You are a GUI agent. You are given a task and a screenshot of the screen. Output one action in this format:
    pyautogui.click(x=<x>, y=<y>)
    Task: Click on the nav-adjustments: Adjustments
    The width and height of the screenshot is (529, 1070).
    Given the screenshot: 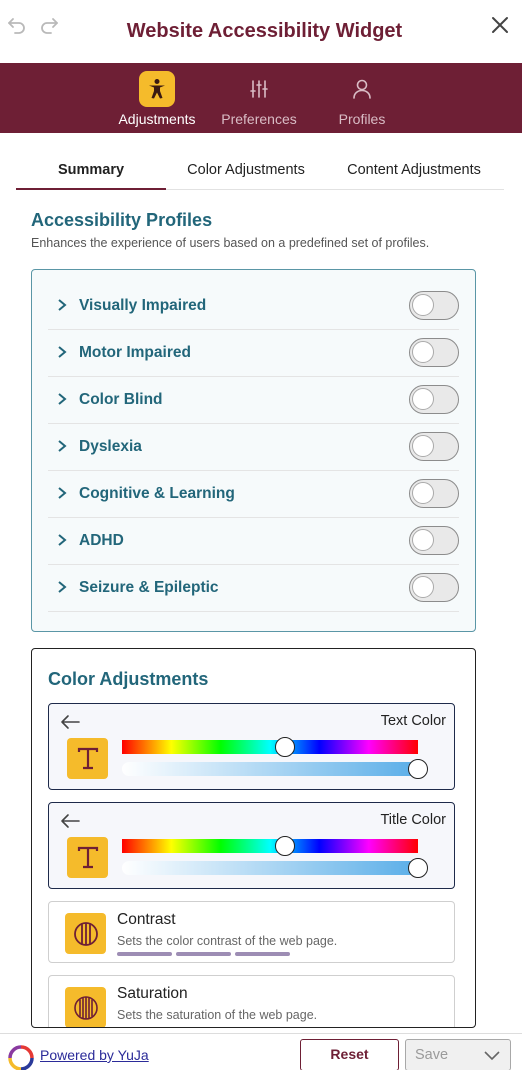 What is the action you would take?
    pyautogui.click(x=157, y=98)
    